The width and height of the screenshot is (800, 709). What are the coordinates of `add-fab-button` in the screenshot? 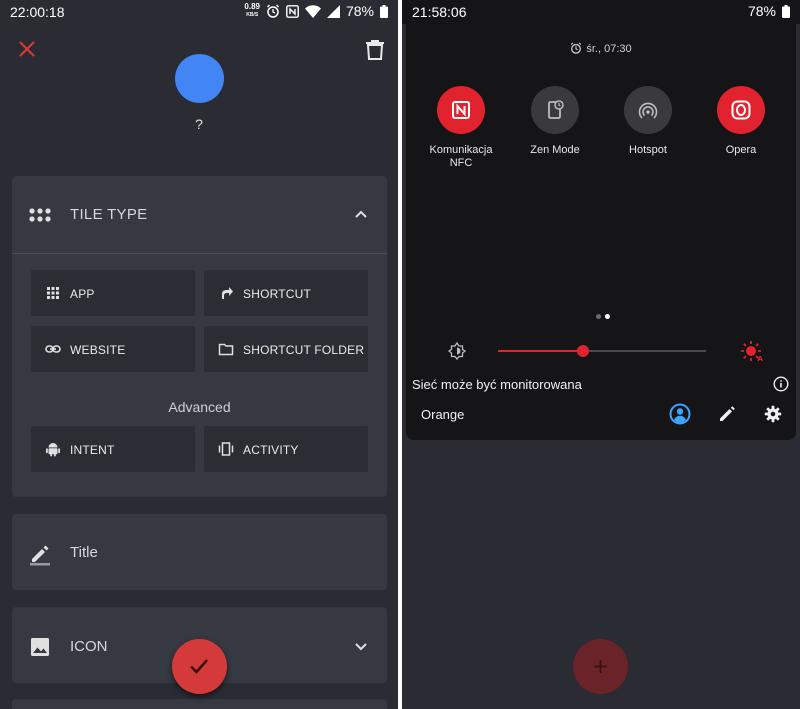 It's located at (600, 666).